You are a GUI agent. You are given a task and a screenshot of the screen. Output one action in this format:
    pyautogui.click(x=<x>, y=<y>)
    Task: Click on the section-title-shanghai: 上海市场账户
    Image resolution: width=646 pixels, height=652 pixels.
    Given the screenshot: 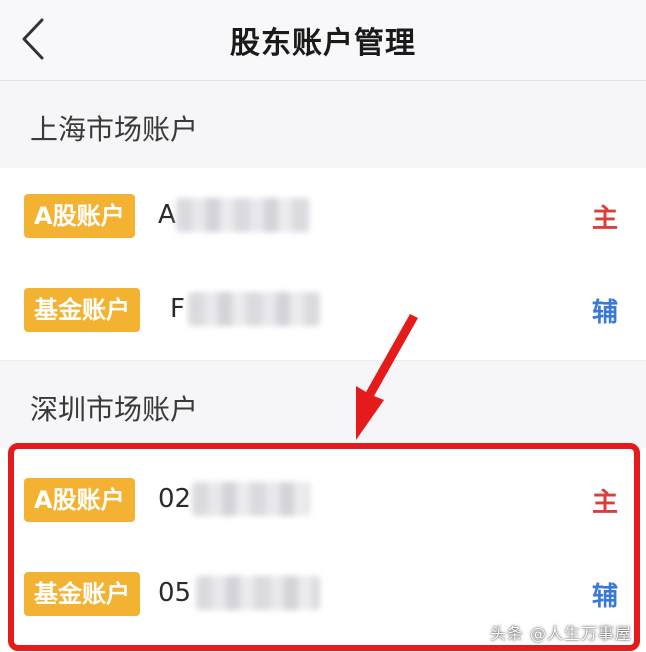 What is the action you would take?
    pyautogui.click(x=114, y=129)
    